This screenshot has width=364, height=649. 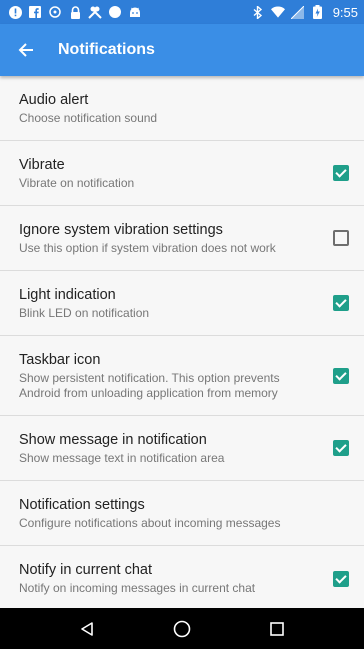 What do you see at coordinates (341, 448) in the screenshot?
I see `show-message-checkbox` at bounding box center [341, 448].